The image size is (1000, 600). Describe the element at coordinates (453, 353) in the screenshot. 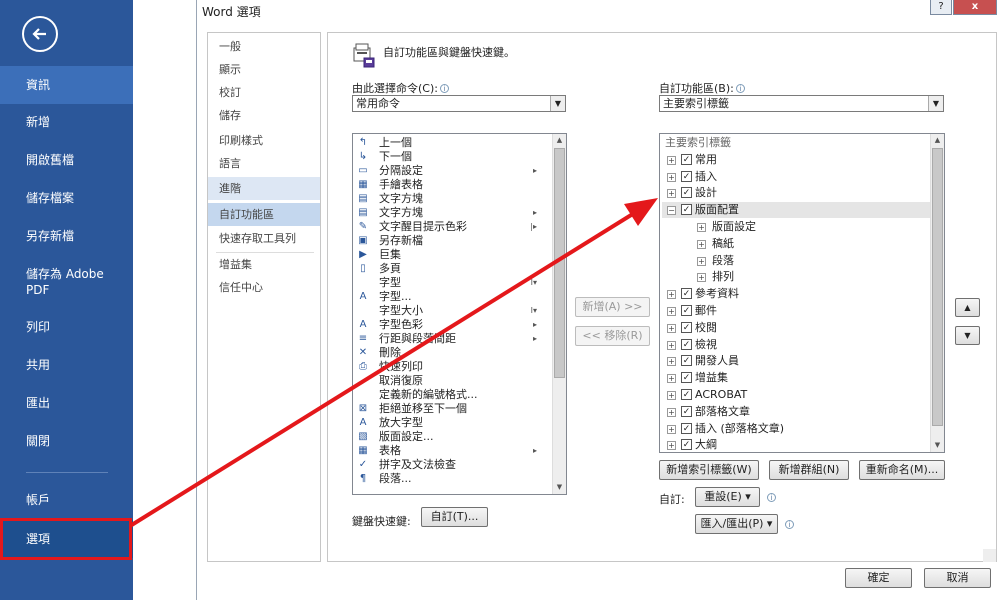

I see `command-item: ✕ 刪除` at that location.